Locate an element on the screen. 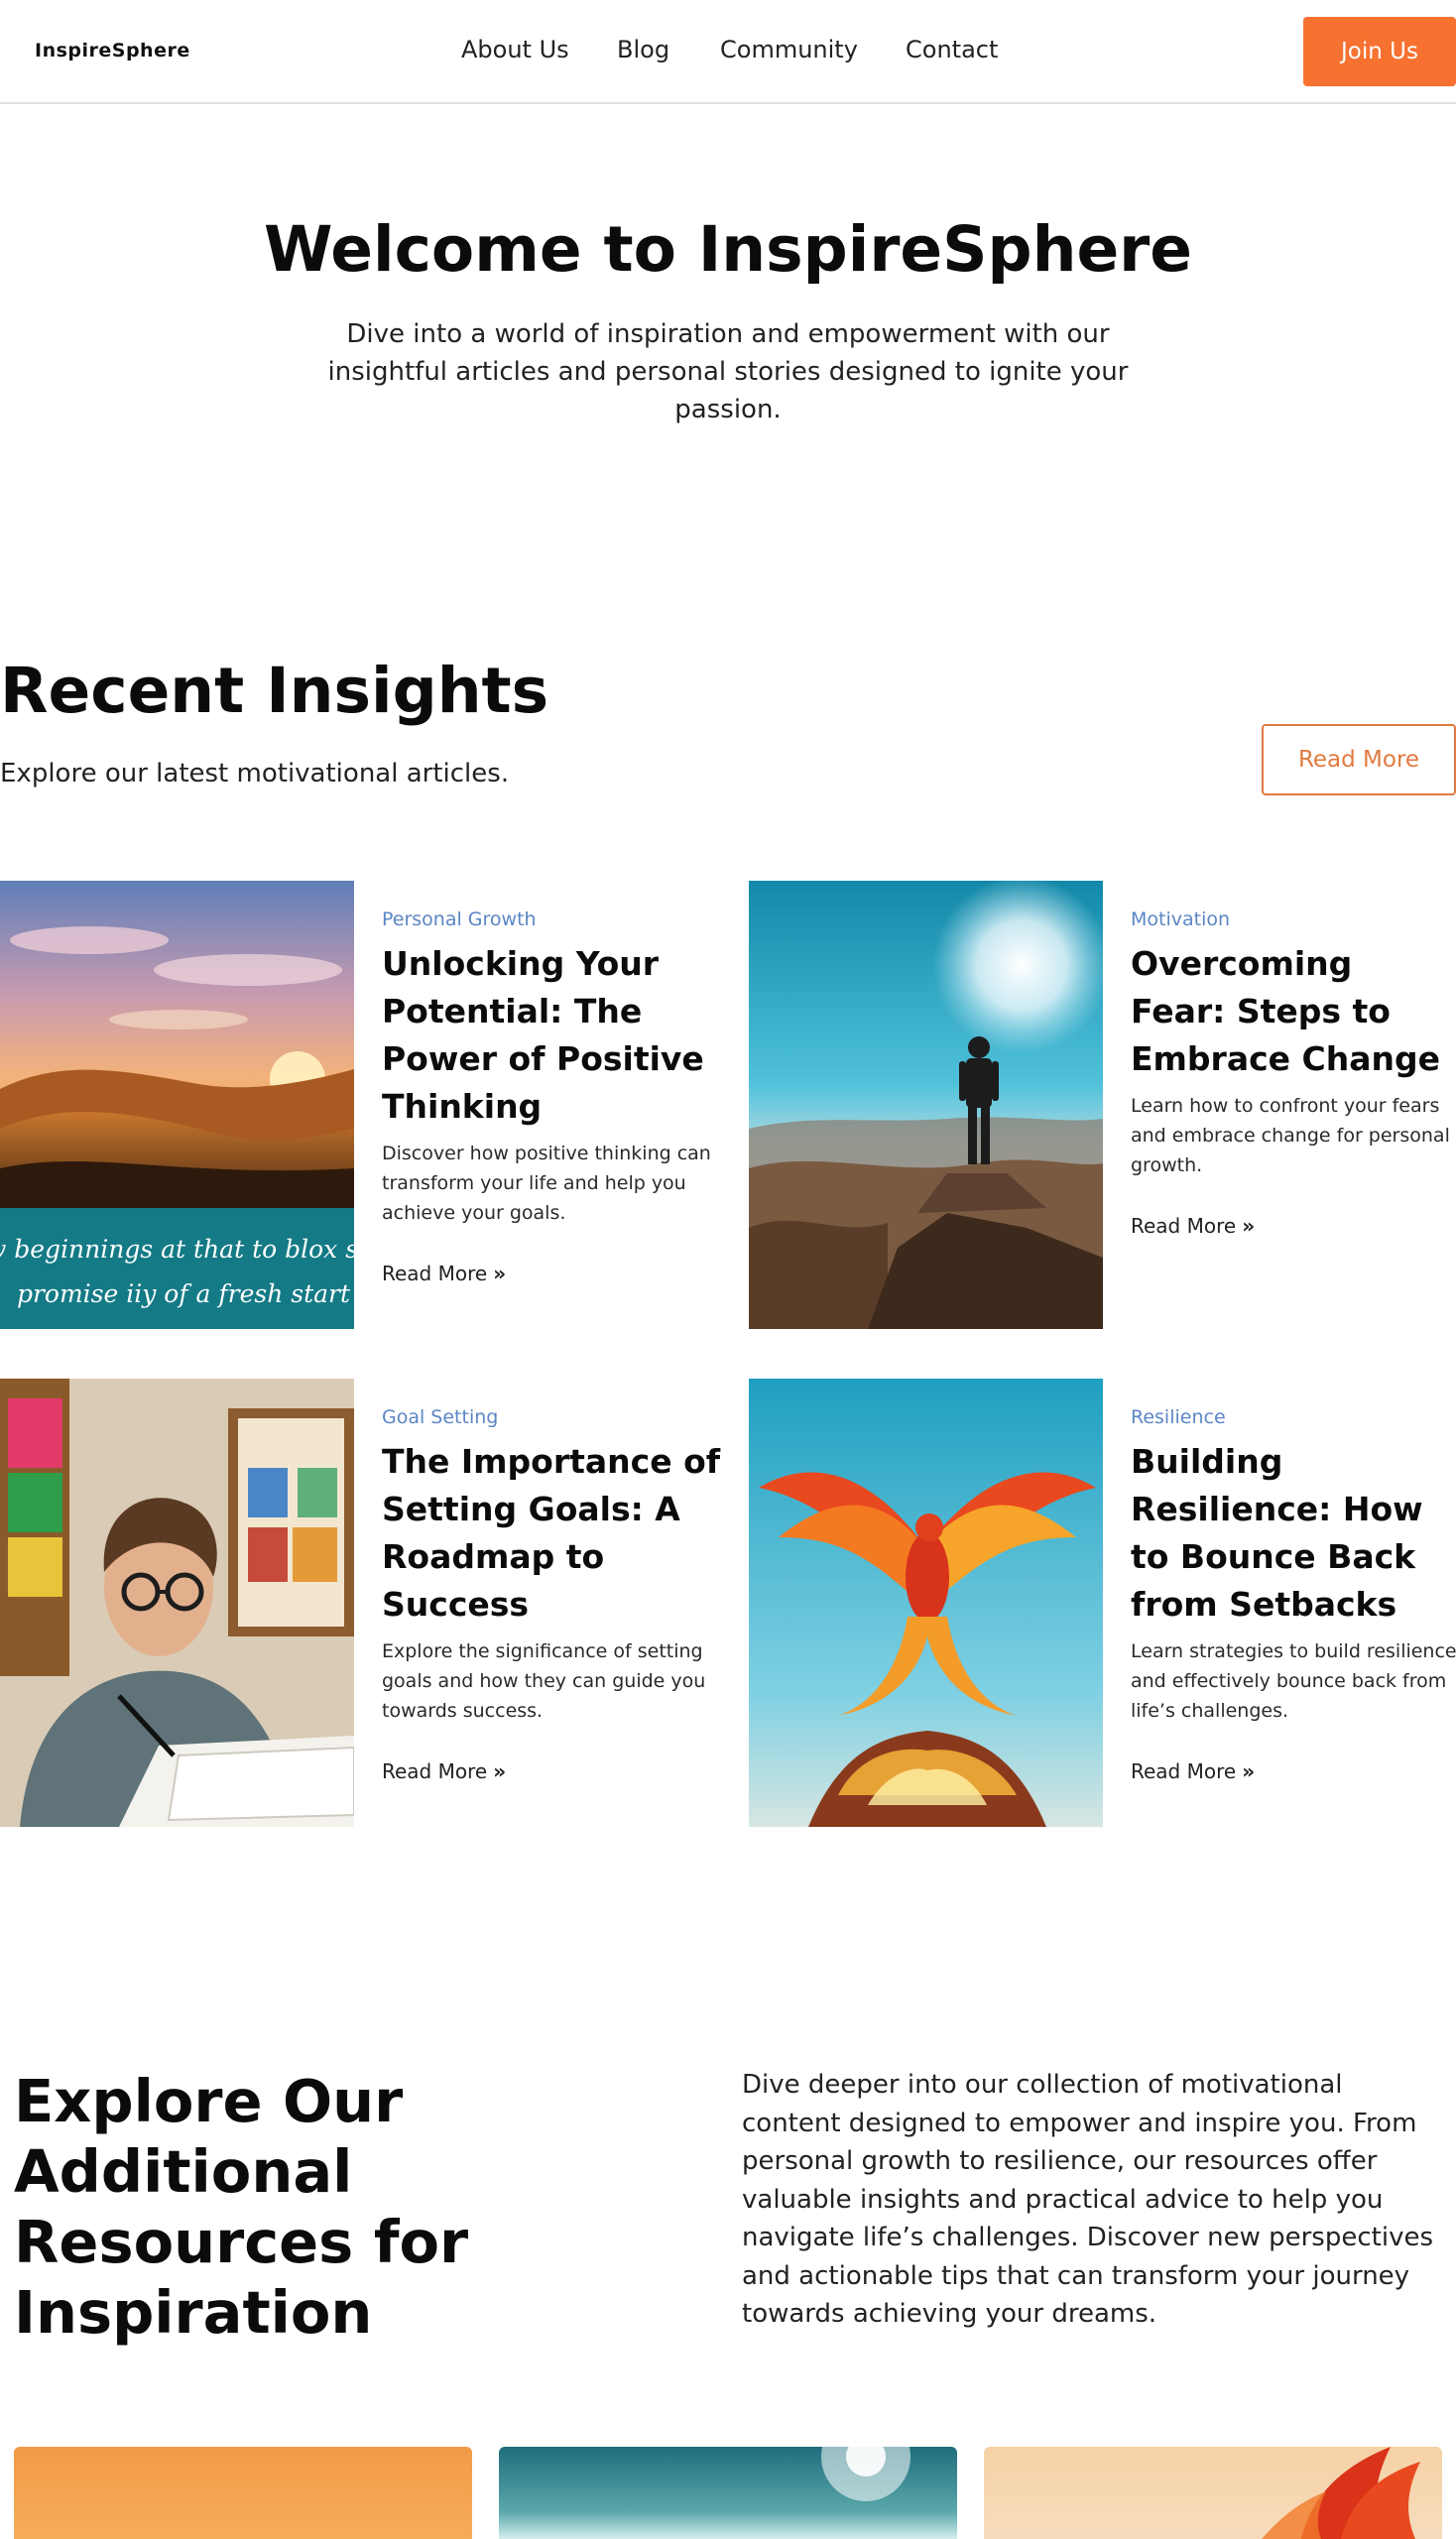 The height and width of the screenshot is (2539, 1456). sunlight-rays is located at coordinates (865, 2474).